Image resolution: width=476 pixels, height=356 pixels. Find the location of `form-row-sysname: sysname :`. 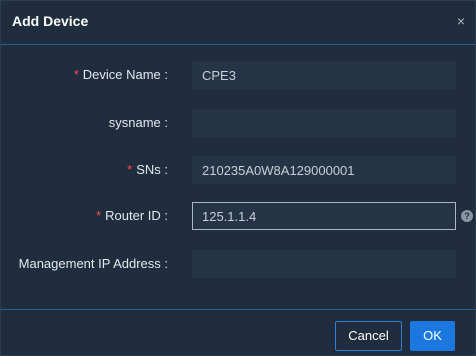

form-row-sysname: sysname : is located at coordinates (238, 123).